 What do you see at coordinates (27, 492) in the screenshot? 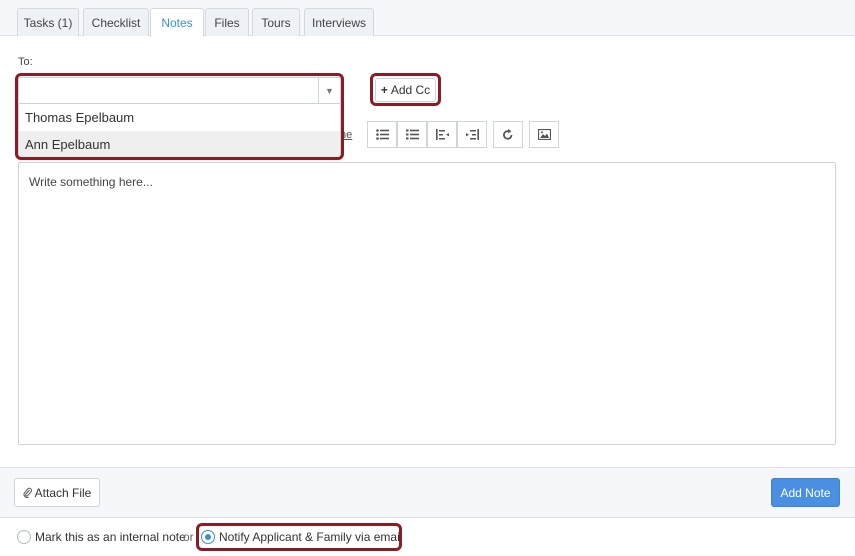
I see `paperclip-icon` at bounding box center [27, 492].